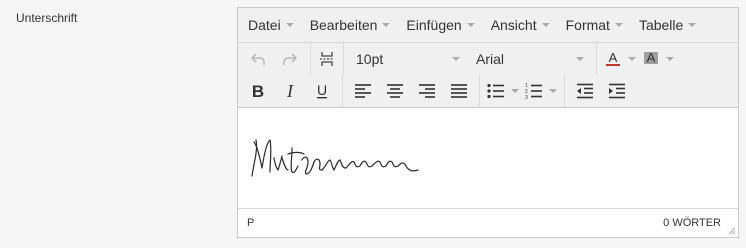  Describe the element at coordinates (661, 25) in the screenshot. I see `menu-tabelle-label: Tabelle` at that location.